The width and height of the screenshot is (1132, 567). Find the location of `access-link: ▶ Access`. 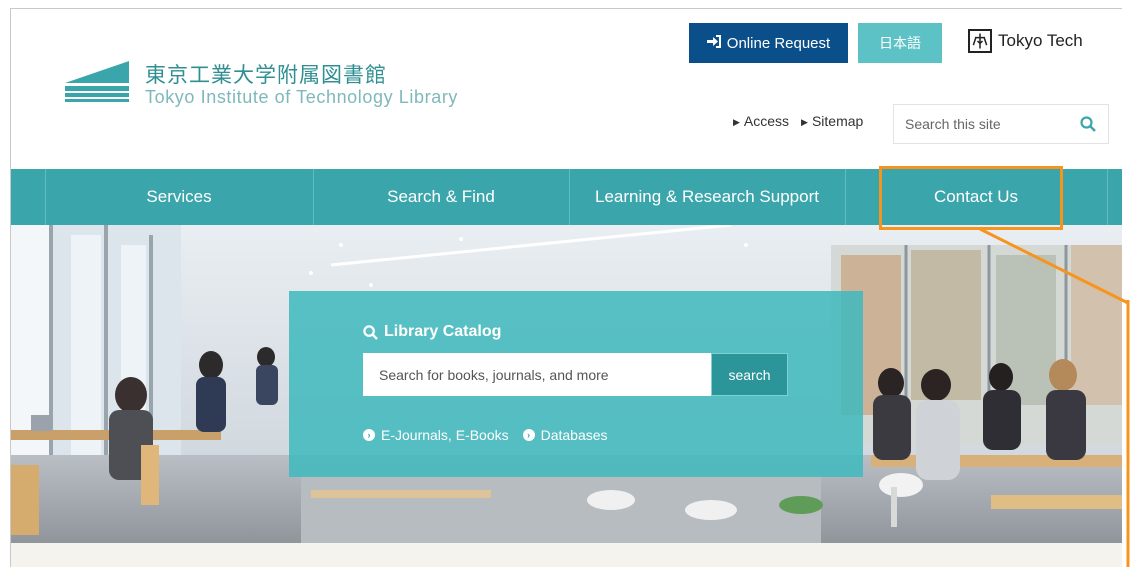

access-link: ▶ Access is located at coordinates (761, 121).